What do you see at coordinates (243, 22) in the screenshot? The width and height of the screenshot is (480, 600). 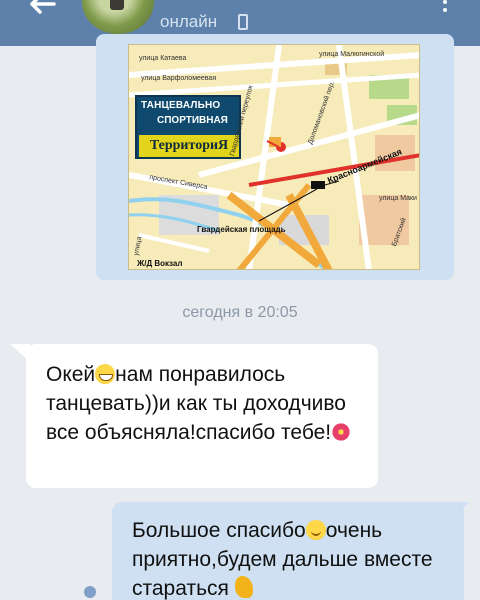 I see `phone-icon` at bounding box center [243, 22].